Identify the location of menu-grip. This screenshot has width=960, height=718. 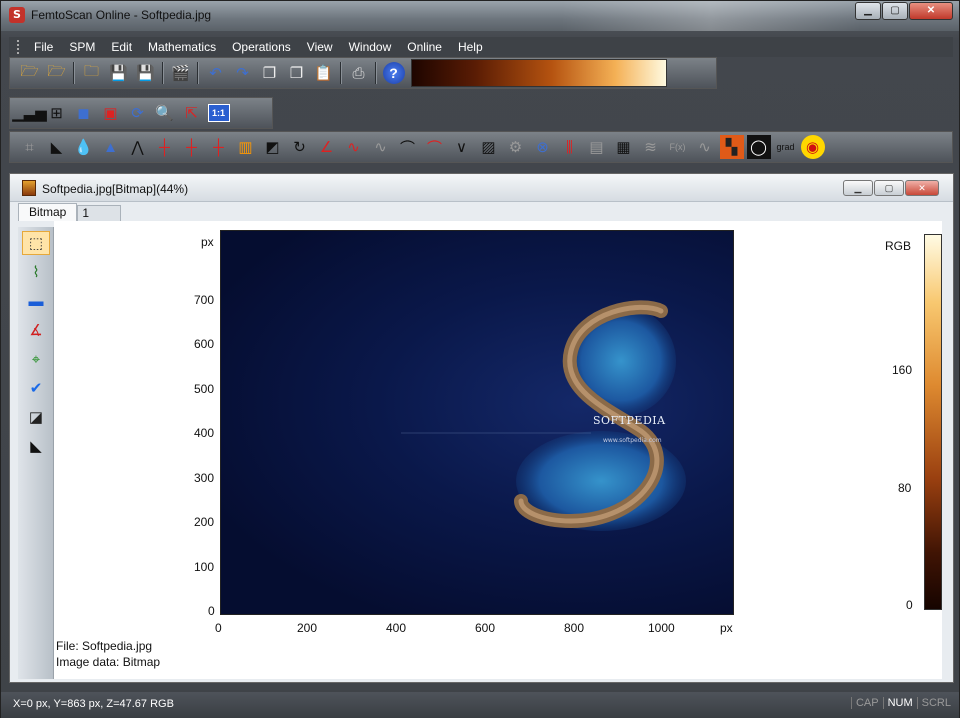
(18, 47).